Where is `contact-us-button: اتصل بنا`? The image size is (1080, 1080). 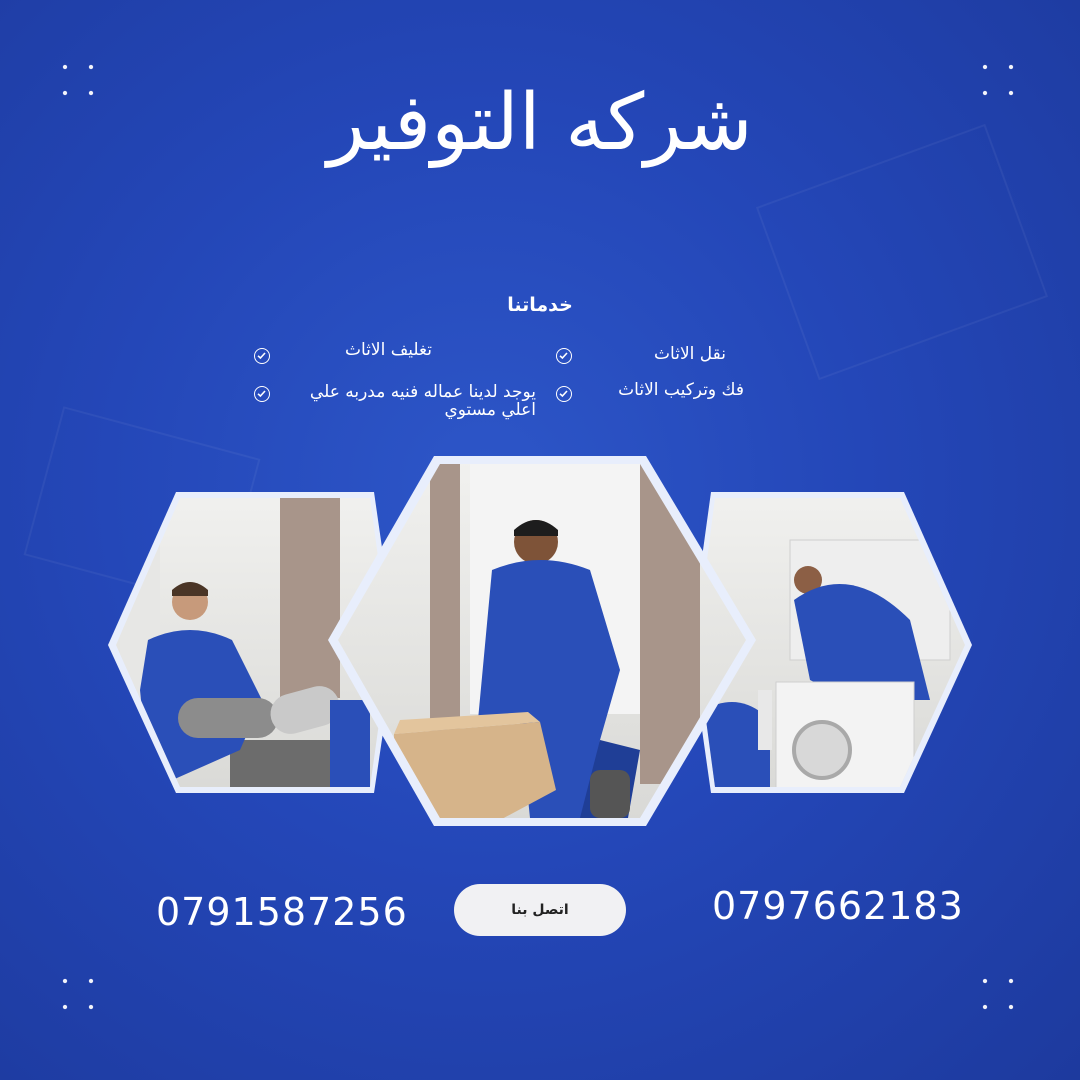 contact-us-button: اتصل بنا is located at coordinates (540, 910).